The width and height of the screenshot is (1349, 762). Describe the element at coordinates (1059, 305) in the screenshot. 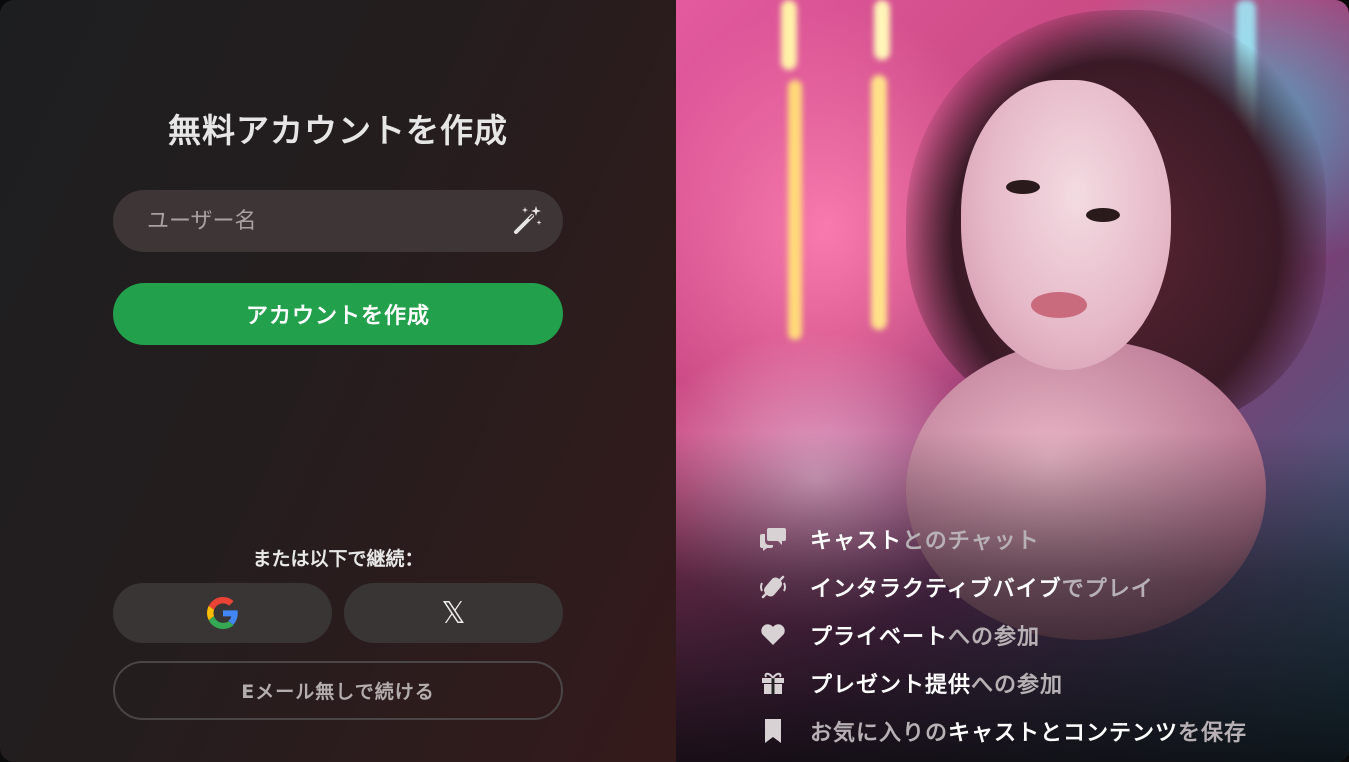

I see `model-lips` at that location.